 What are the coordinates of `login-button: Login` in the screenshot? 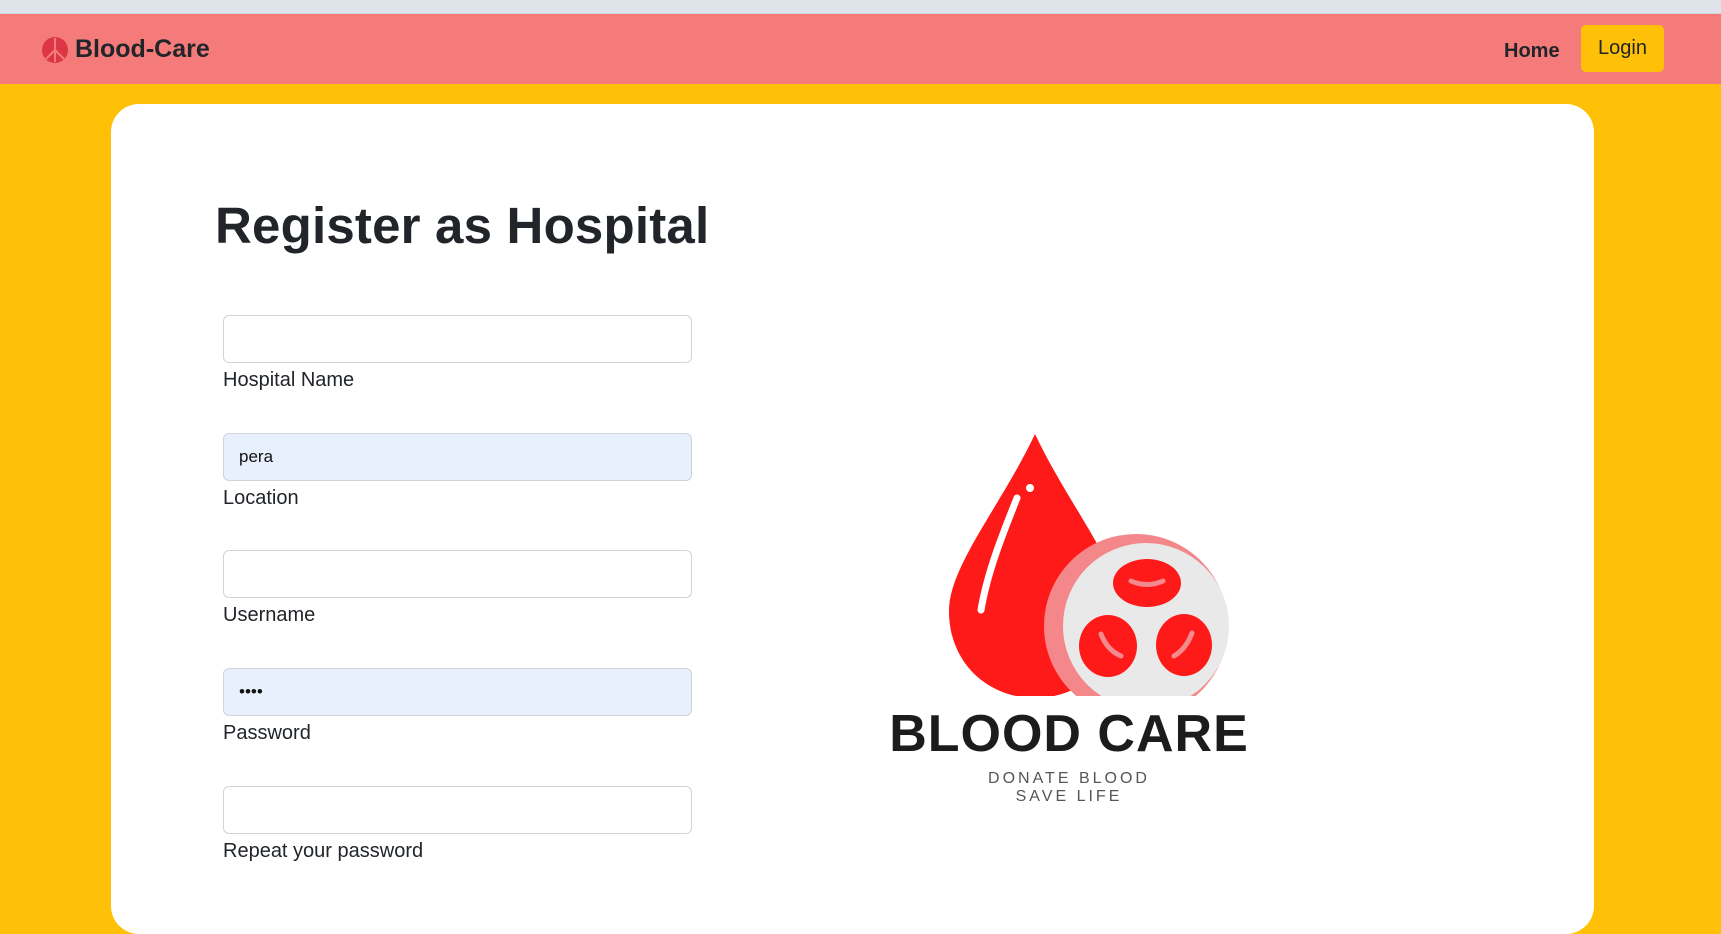 It's located at (1622, 48).